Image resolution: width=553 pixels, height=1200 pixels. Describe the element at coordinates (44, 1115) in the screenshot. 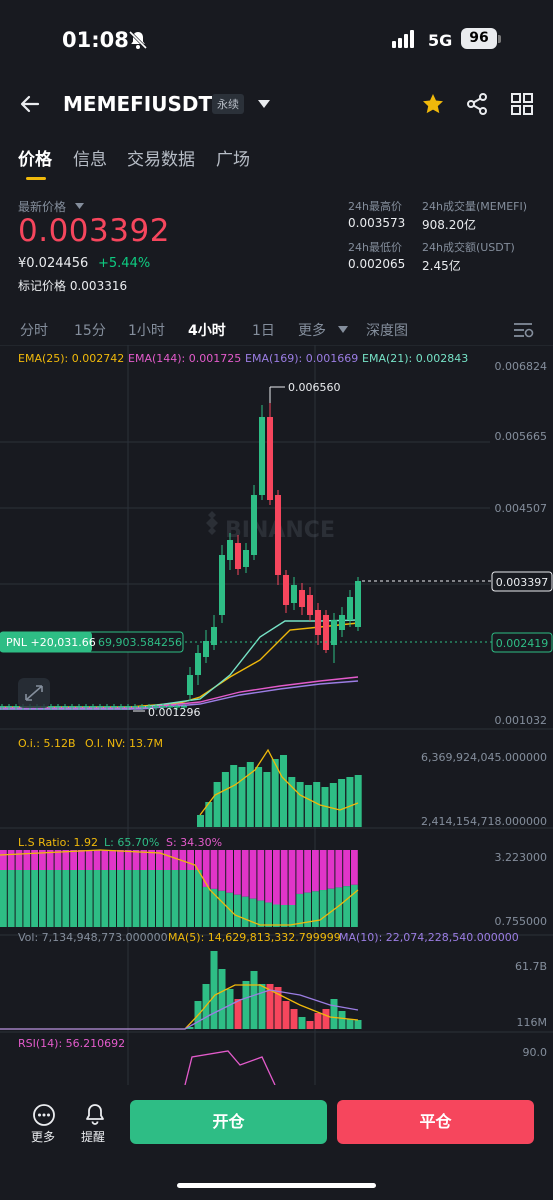

I see `more-icon` at that location.